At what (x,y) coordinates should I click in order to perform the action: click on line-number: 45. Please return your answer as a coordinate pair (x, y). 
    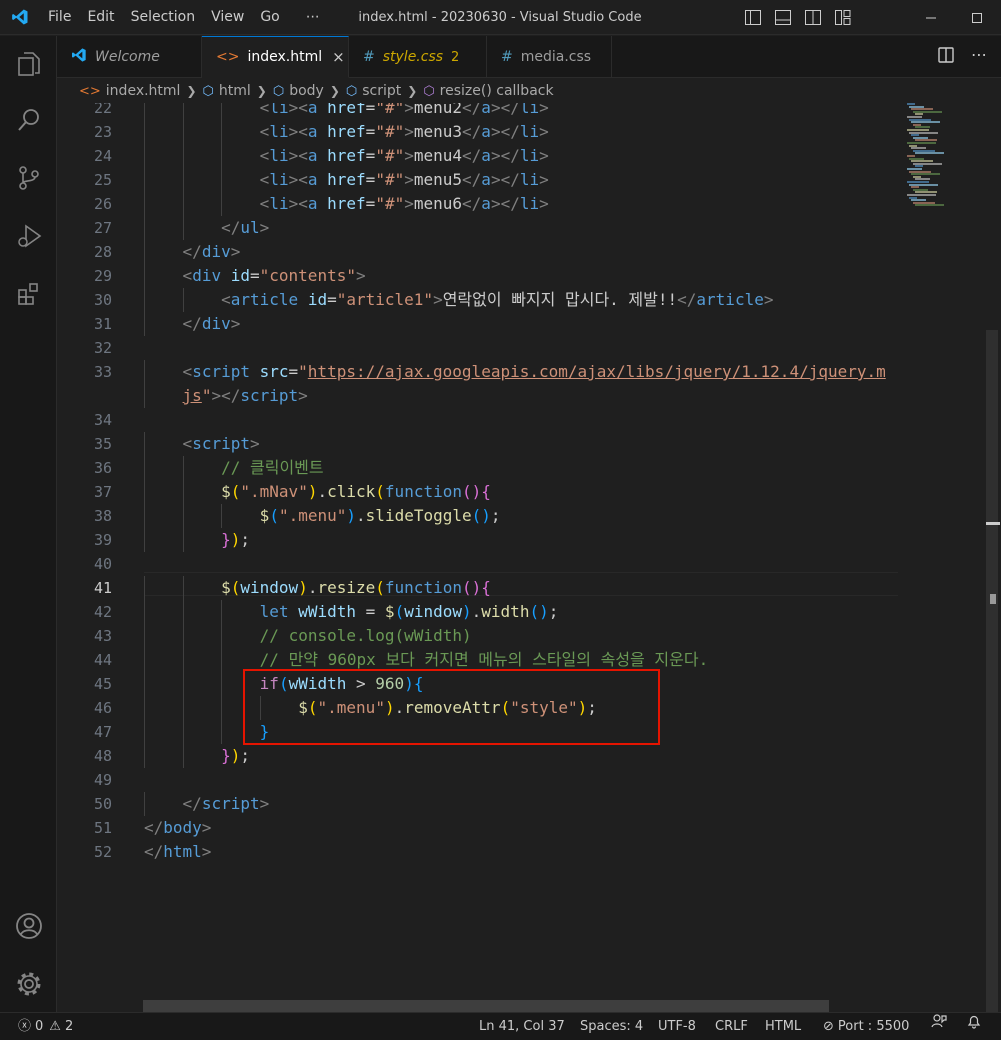
    Looking at the image, I should click on (102, 684).